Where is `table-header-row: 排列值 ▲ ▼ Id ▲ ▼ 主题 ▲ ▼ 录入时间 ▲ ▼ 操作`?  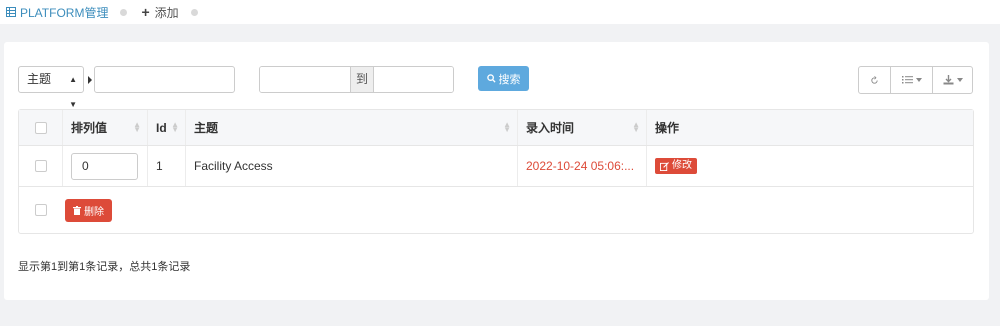
table-header-row: 排列值 ▲ ▼ Id ▲ ▼ 主题 ▲ ▼ 录入时间 ▲ ▼ 操作 is located at coordinates (496, 128).